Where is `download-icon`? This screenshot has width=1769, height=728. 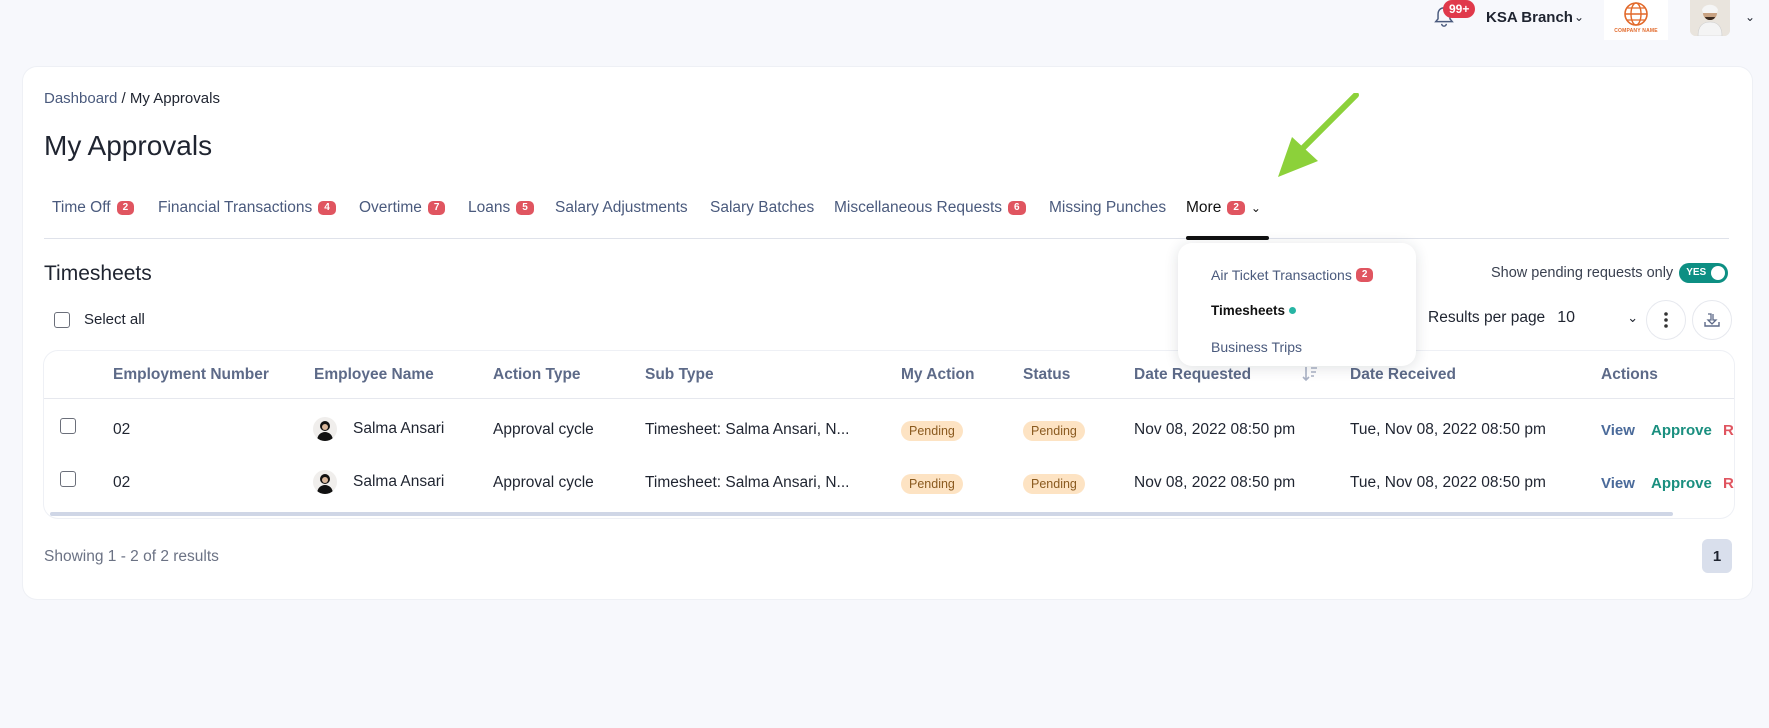
download-icon is located at coordinates (1712, 320).